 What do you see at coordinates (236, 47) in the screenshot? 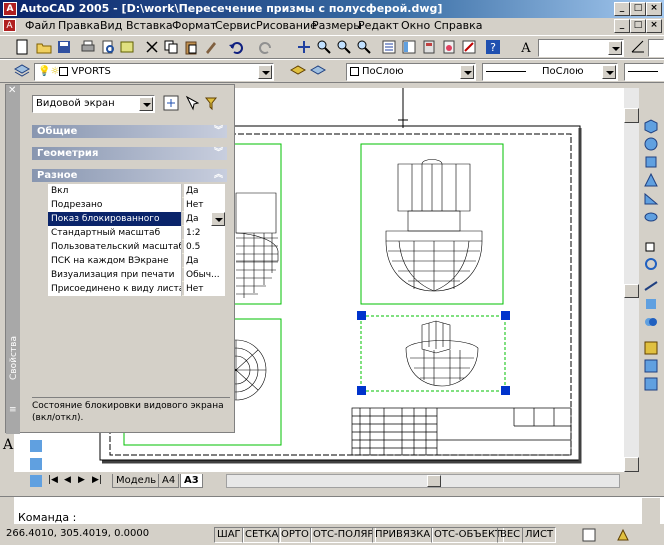
I see `undo-icon` at bounding box center [236, 47].